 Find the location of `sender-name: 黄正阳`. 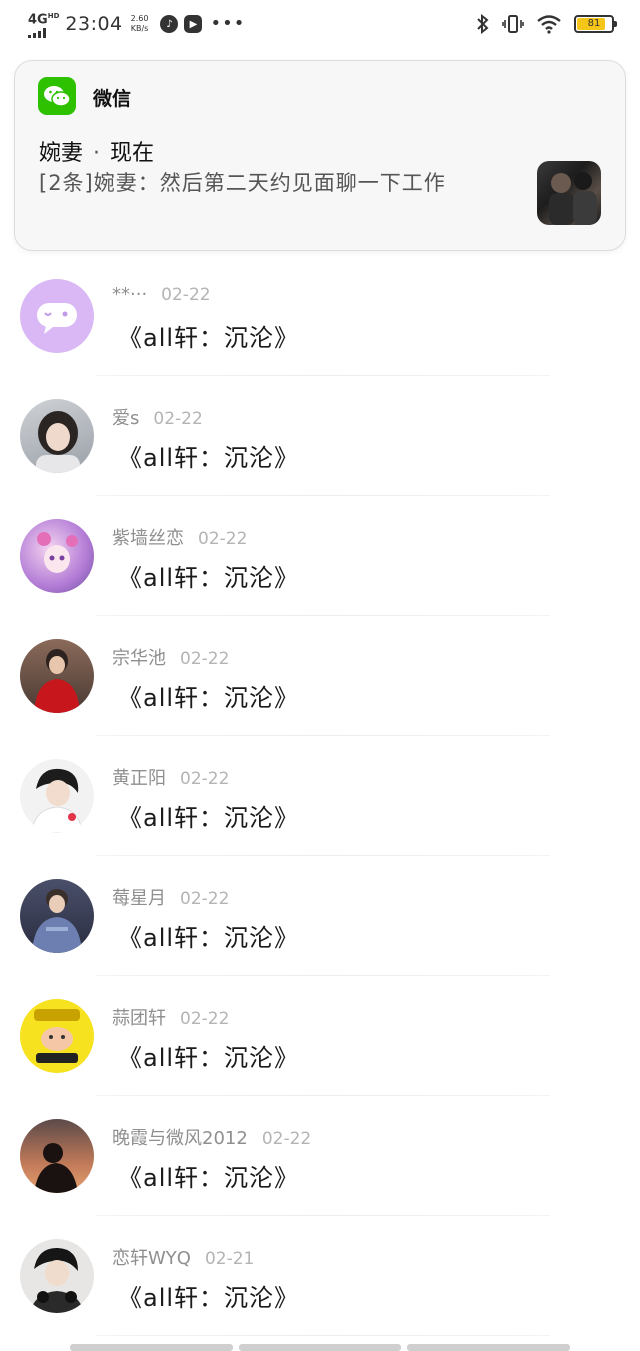

sender-name: 黄正阳 is located at coordinates (139, 778).